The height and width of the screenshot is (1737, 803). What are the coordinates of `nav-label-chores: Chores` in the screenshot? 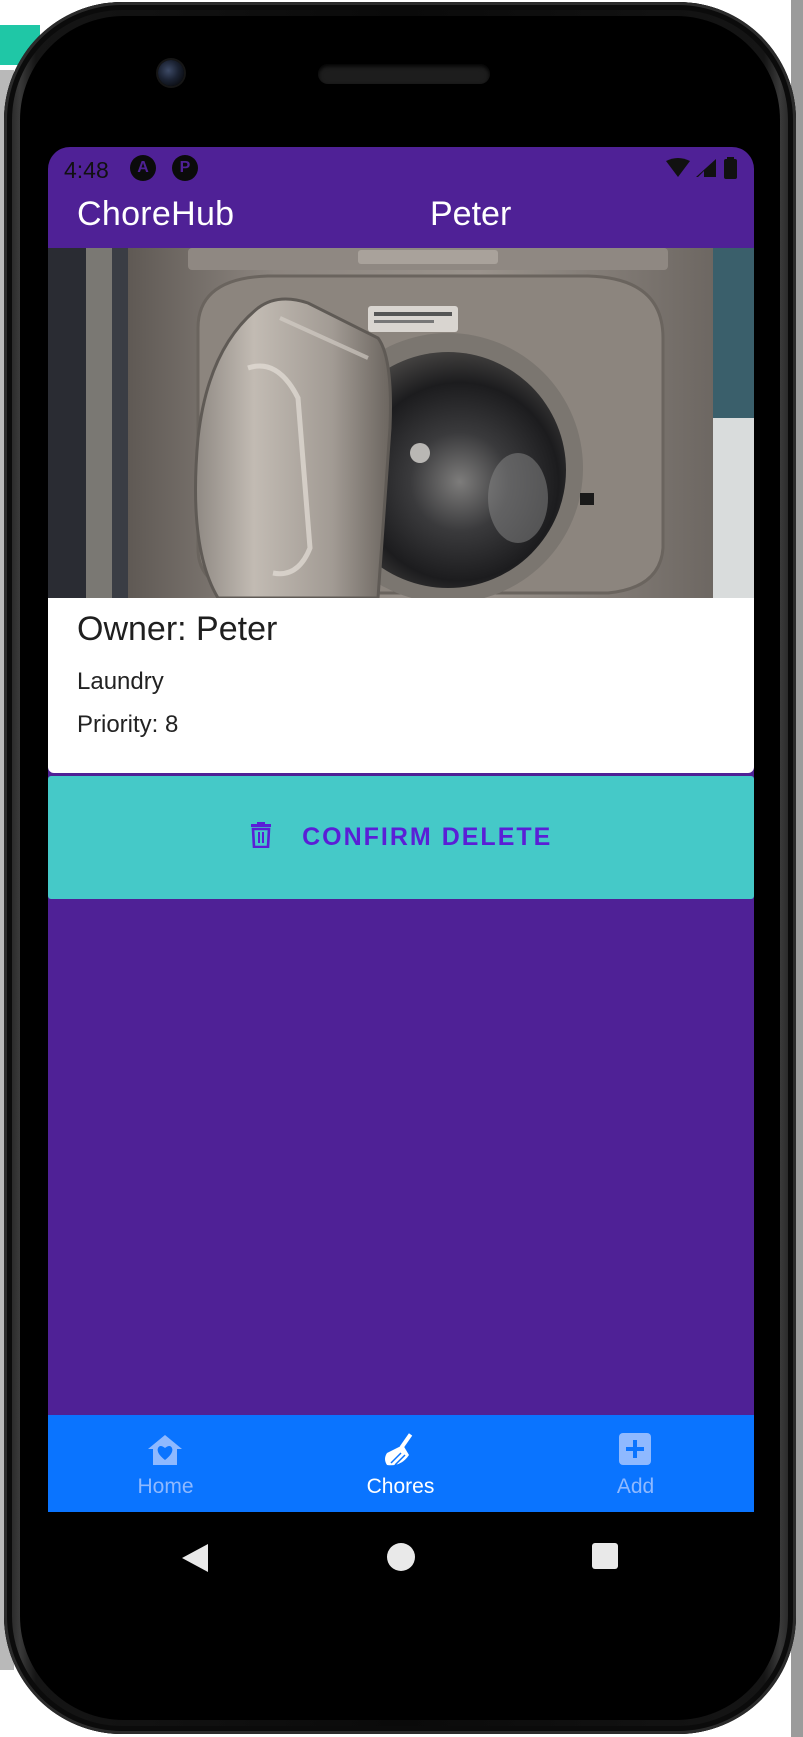 It's located at (400, 1486).